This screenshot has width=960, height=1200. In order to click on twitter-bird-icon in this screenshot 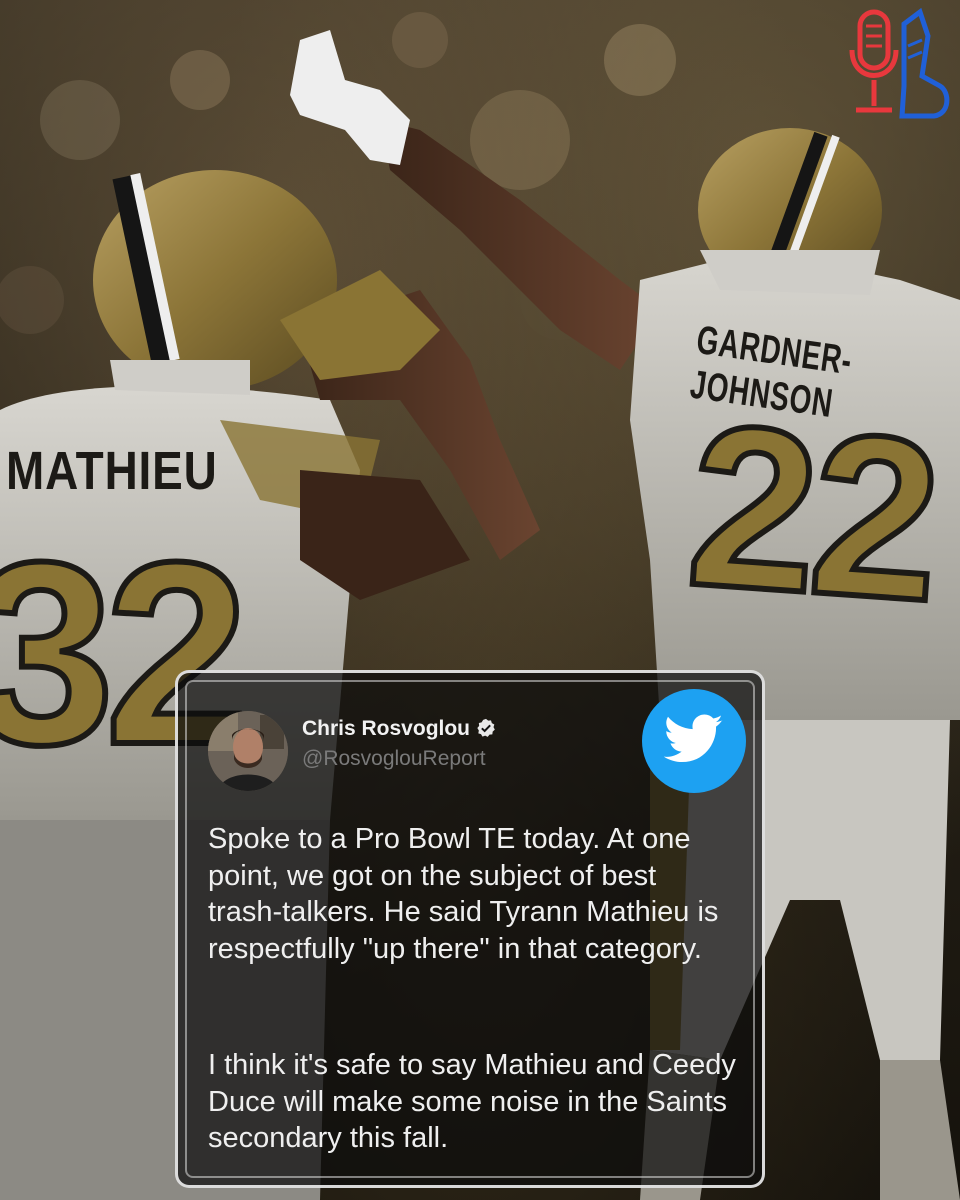, I will do `click(693, 738)`.